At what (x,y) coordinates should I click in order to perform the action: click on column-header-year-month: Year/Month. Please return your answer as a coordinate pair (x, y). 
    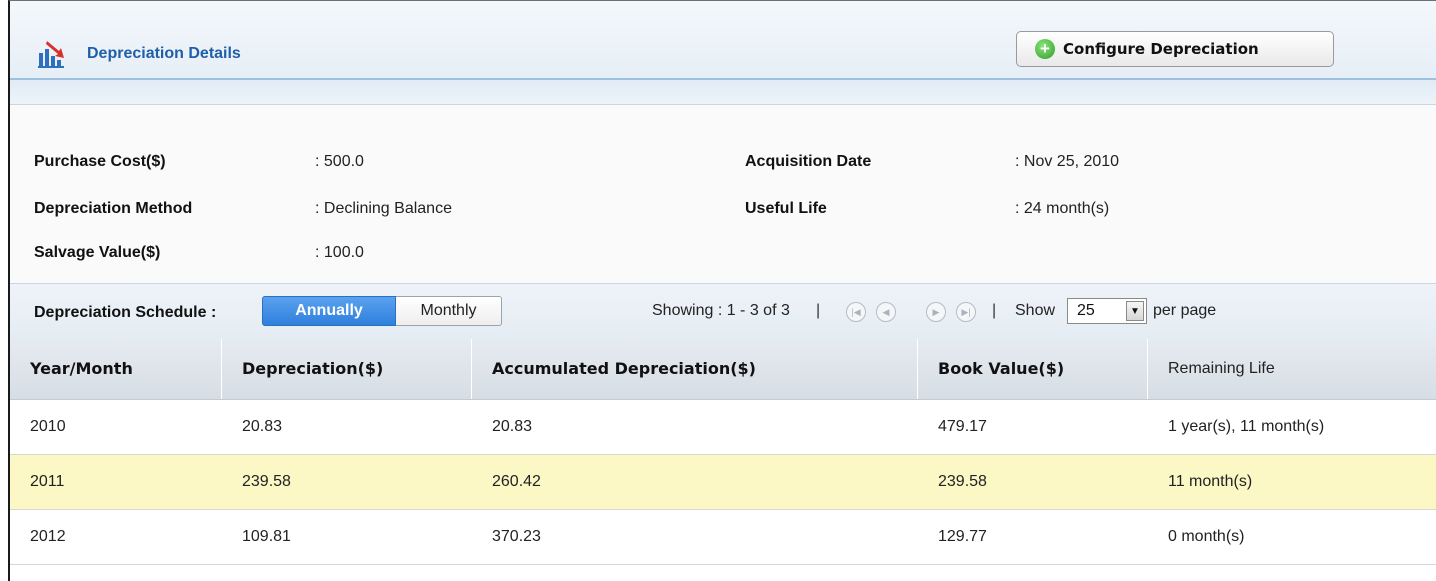
    Looking at the image, I should click on (116, 369).